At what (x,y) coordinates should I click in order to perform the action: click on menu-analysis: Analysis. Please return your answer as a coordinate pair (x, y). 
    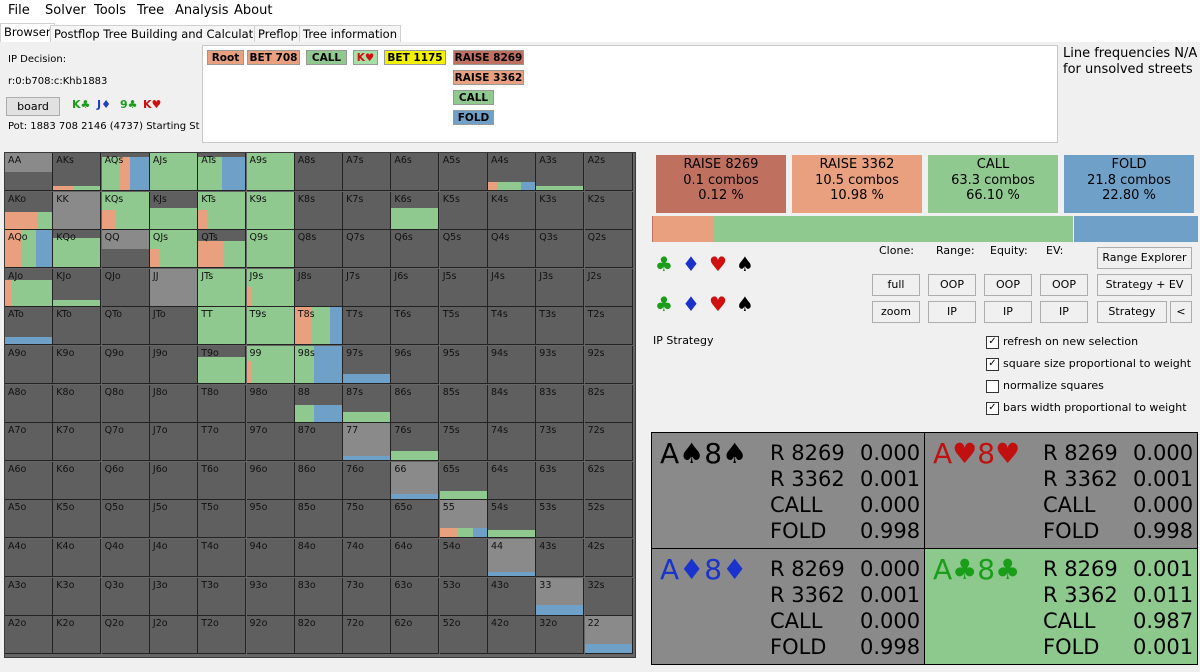
    Looking at the image, I should click on (202, 10).